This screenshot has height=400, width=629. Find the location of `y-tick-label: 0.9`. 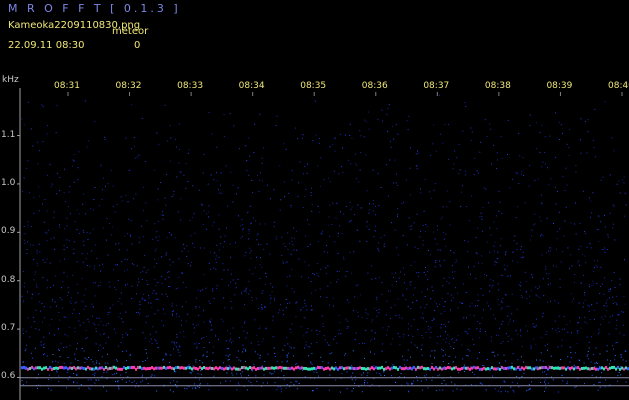

y-tick-label: 0.9 is located at coordinates (8, 231).